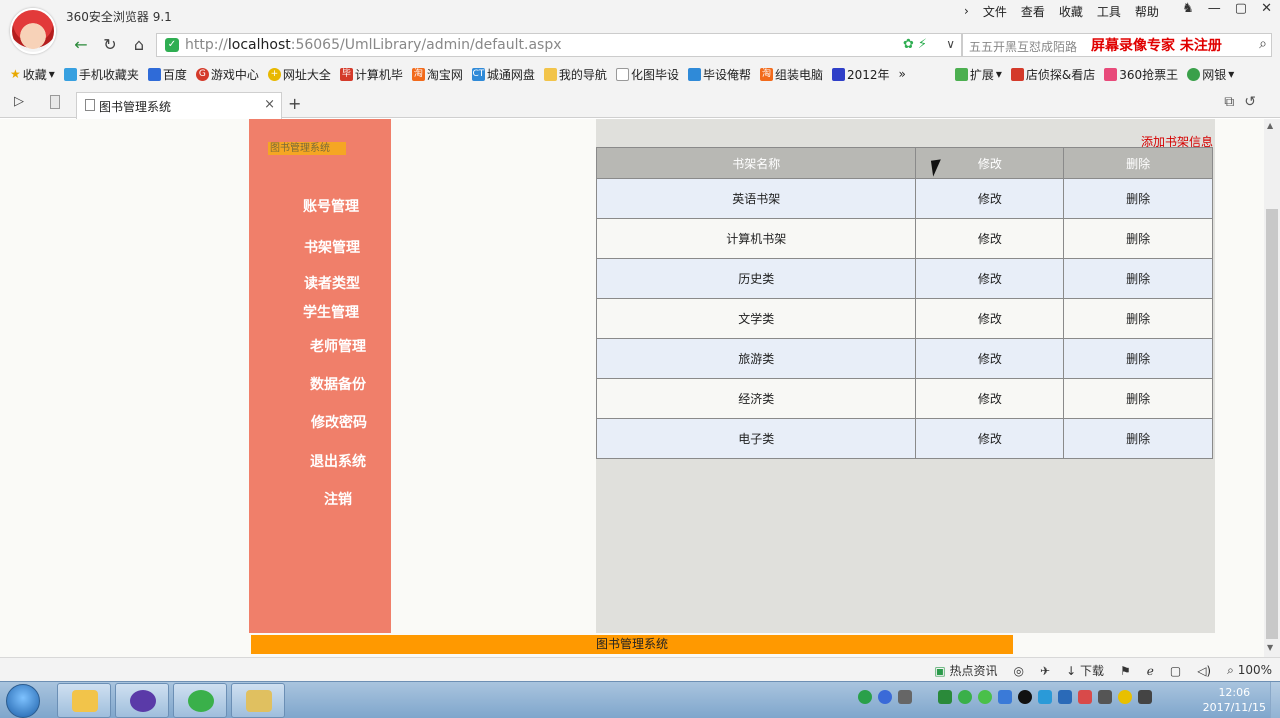 The width and height of the screenshot is (1280, 718). I want to click on bookmark-tickets: 360抢票王, so click(1141, 74).